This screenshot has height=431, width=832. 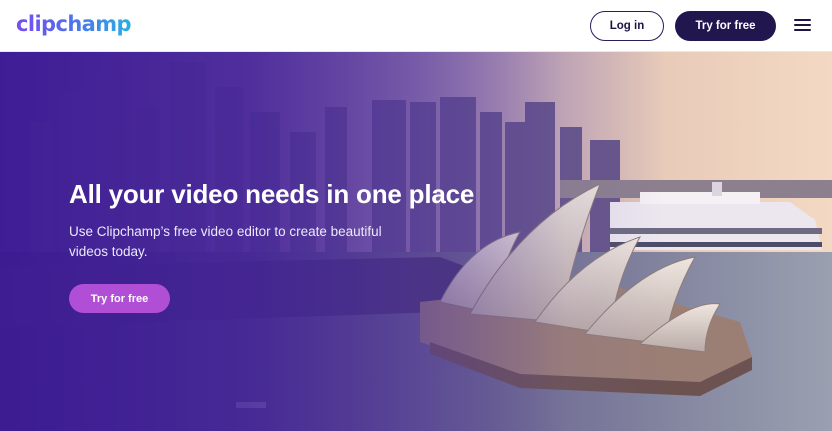 I want to click on hero-title: All your video needs in one place, so click(x=272, y=194).